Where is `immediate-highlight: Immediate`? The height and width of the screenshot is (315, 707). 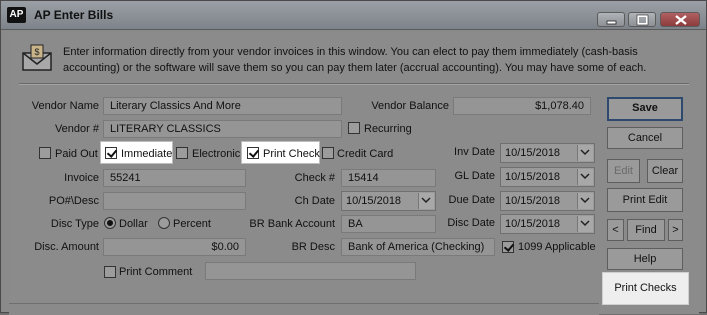
immediate-highlight: Immediate is located at coordinates (136, 152).